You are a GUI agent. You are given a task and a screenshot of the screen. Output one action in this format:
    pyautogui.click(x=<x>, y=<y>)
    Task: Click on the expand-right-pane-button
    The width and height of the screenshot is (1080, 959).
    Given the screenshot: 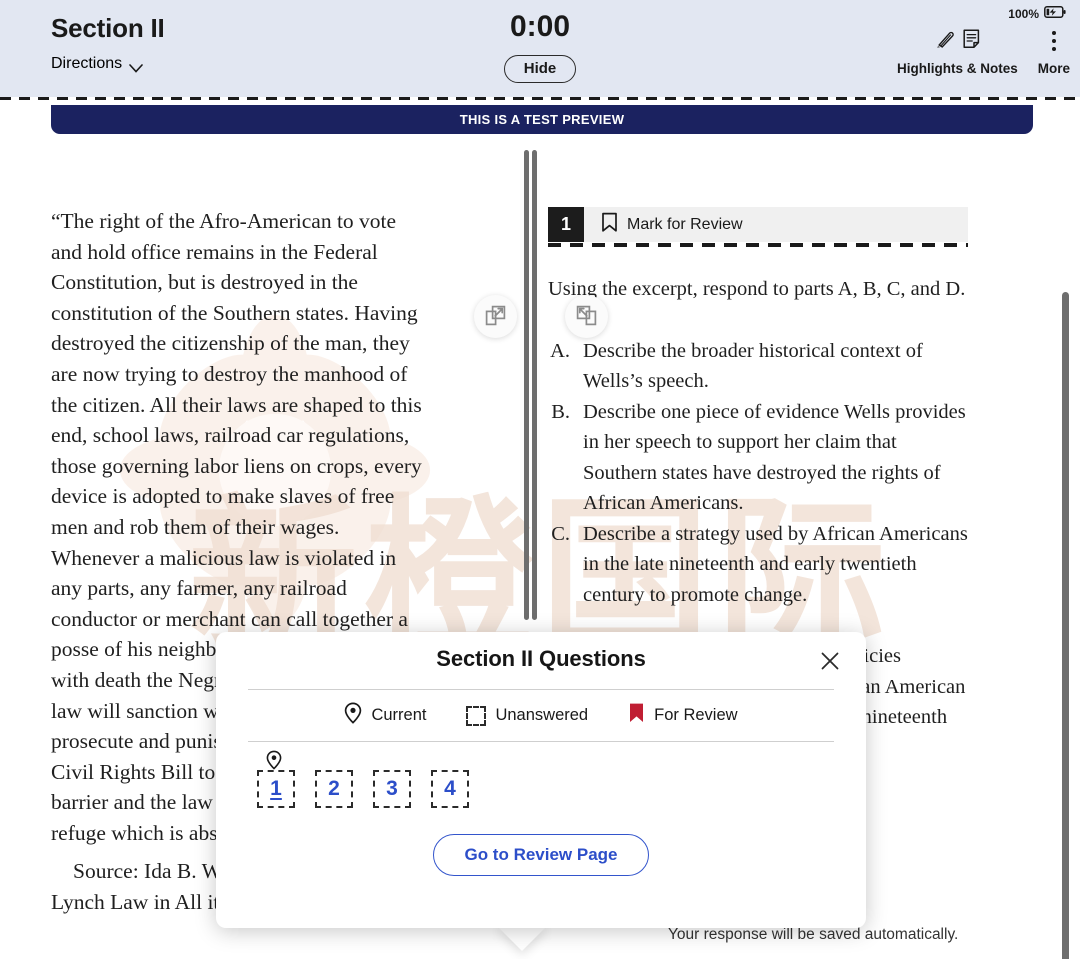 What is the action you would take?
    pyautogui.click(x=586, y=316)
    